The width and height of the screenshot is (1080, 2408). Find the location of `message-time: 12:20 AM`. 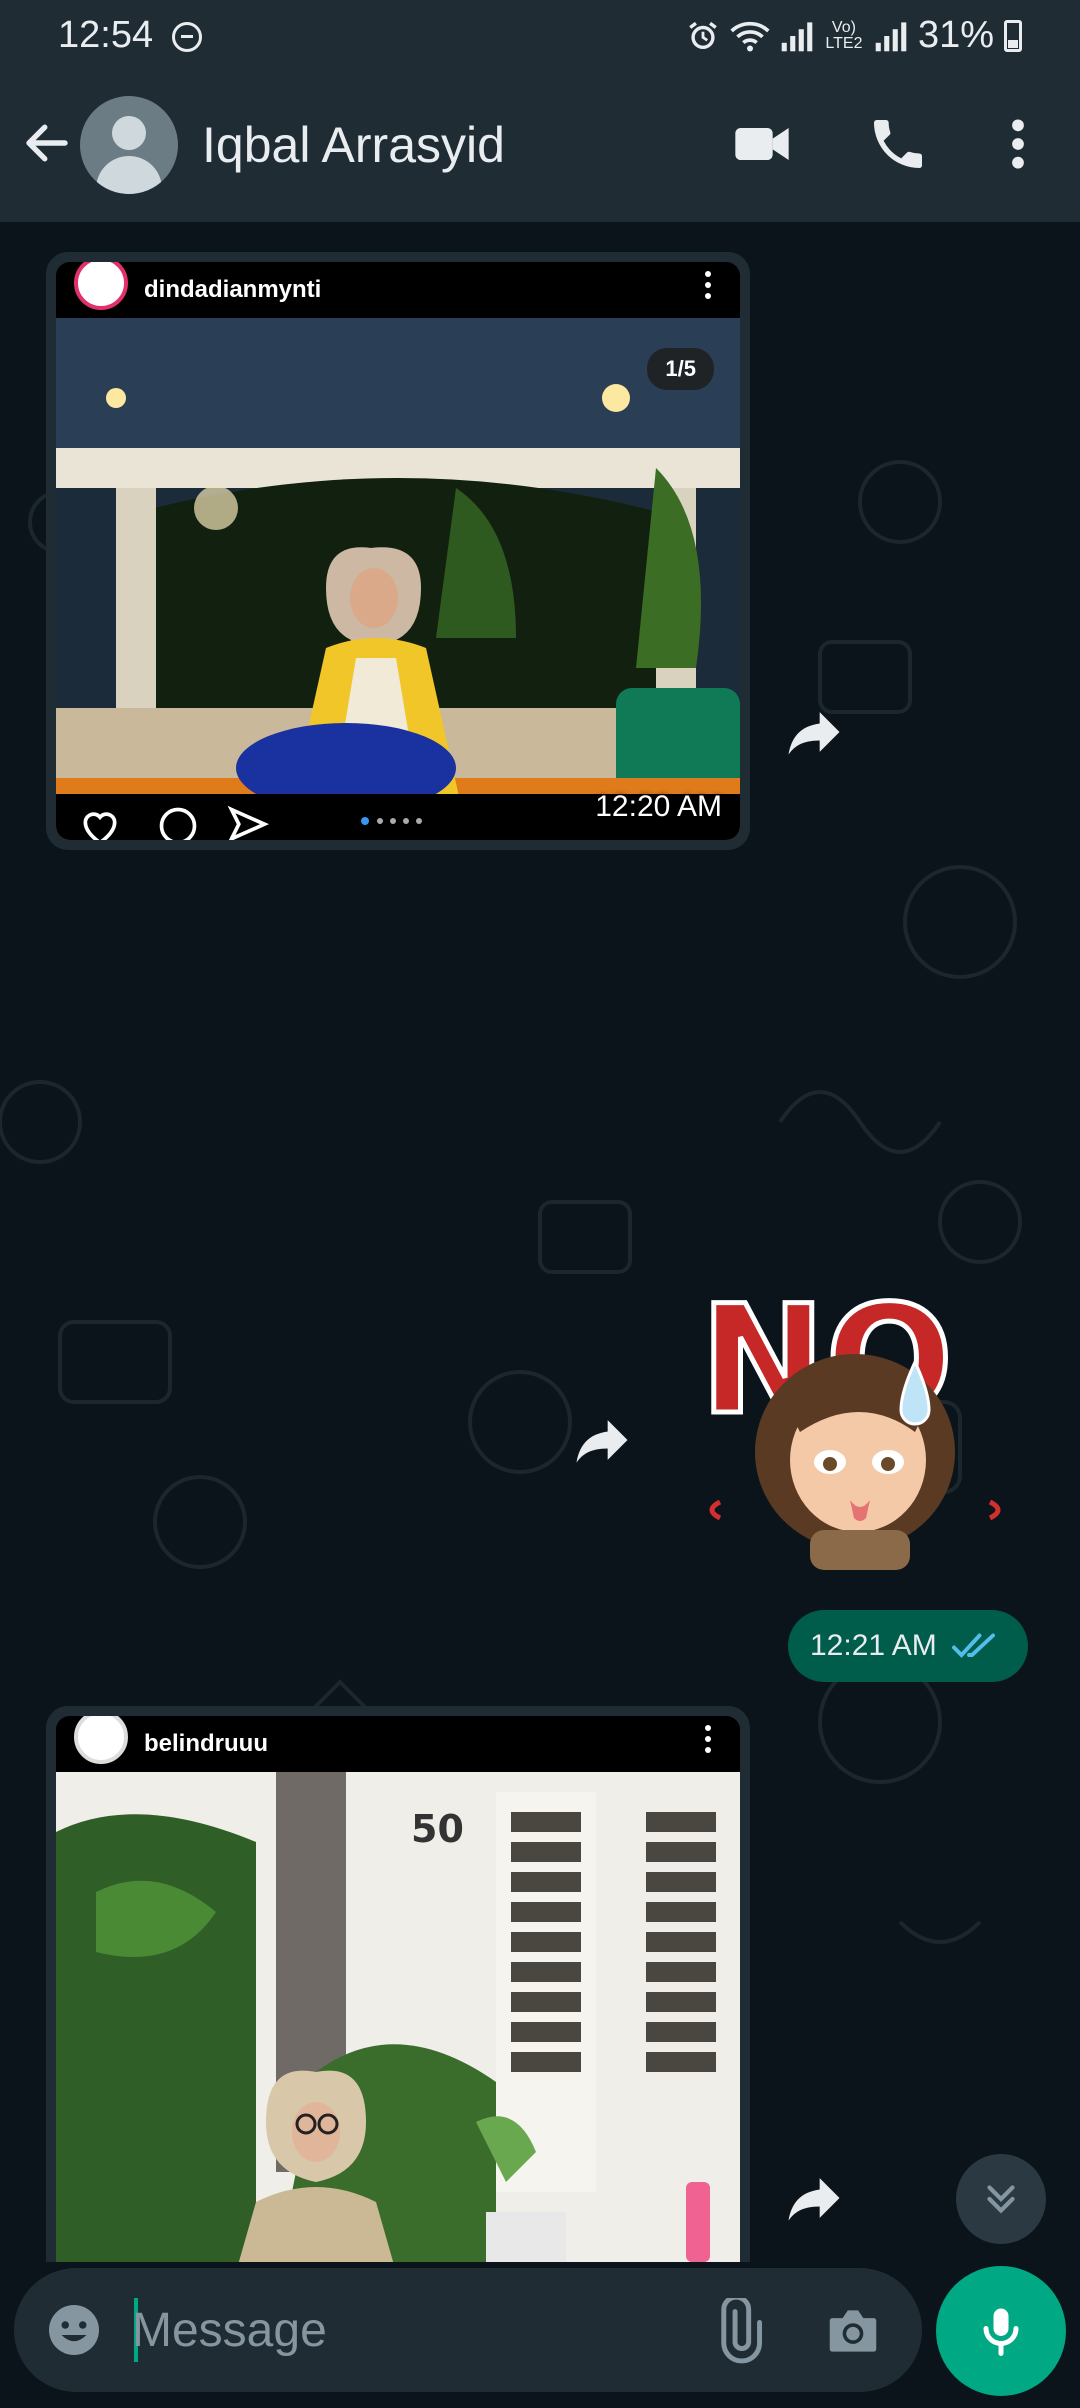

message-time: 12:20 AM is located at coordinates (658, 806).